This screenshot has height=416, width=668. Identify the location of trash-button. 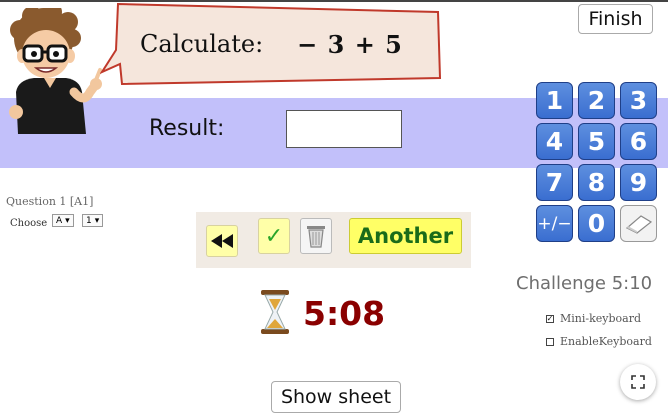
(316, 236).